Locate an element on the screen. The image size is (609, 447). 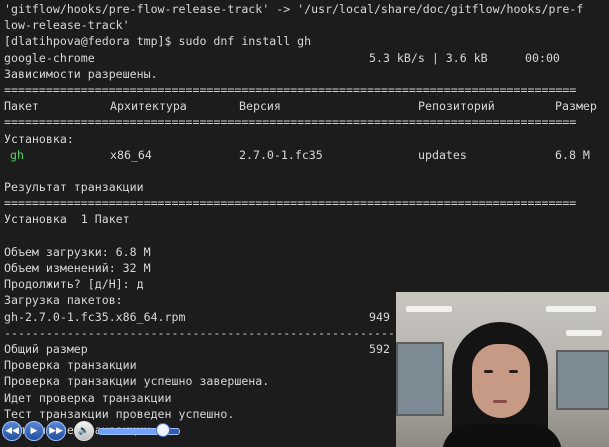
continue-prompt: Продолжить? [д/Н]: д is located at coordinates (74, 284).